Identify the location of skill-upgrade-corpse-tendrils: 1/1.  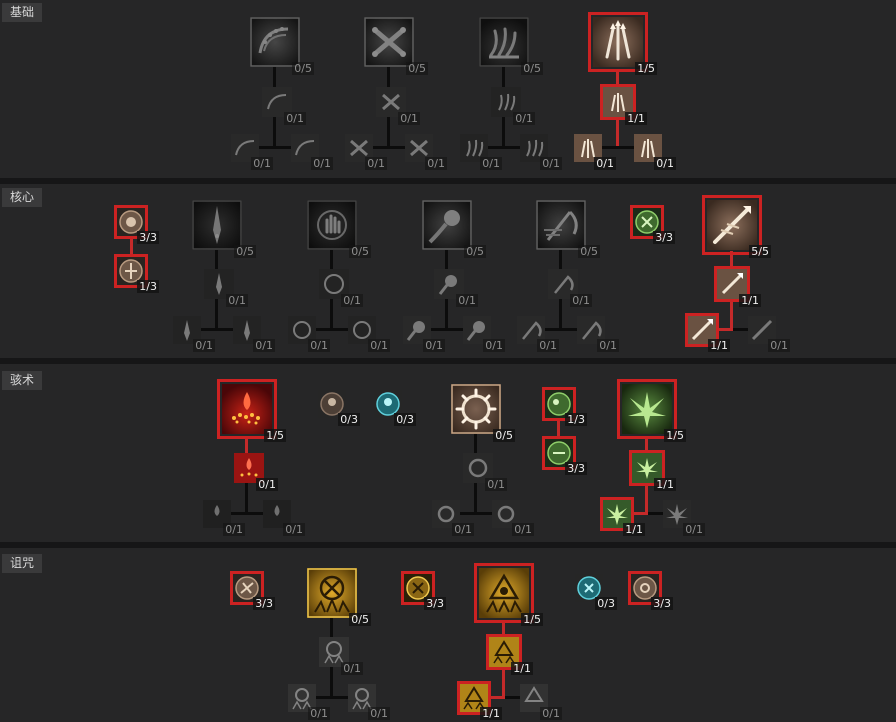
(652, 470).